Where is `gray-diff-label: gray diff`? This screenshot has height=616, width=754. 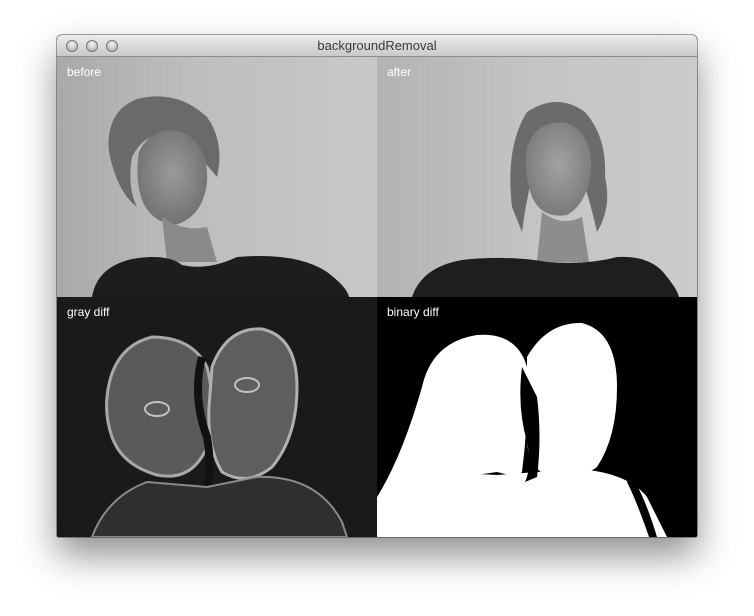 gray-diff-label: gray diff is located at coordinates (88, 312).